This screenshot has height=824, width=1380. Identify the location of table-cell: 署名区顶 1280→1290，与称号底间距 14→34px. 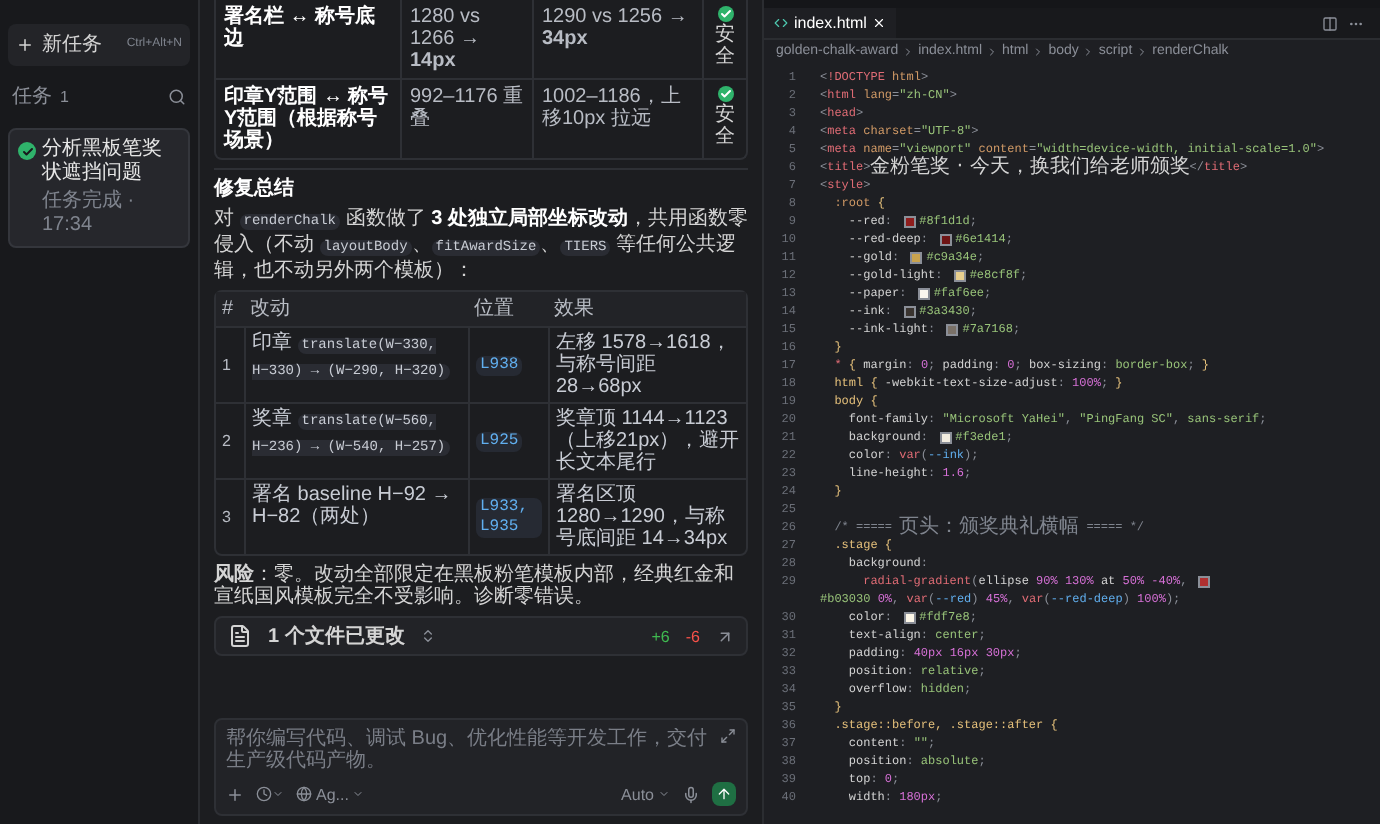
(647, 517).